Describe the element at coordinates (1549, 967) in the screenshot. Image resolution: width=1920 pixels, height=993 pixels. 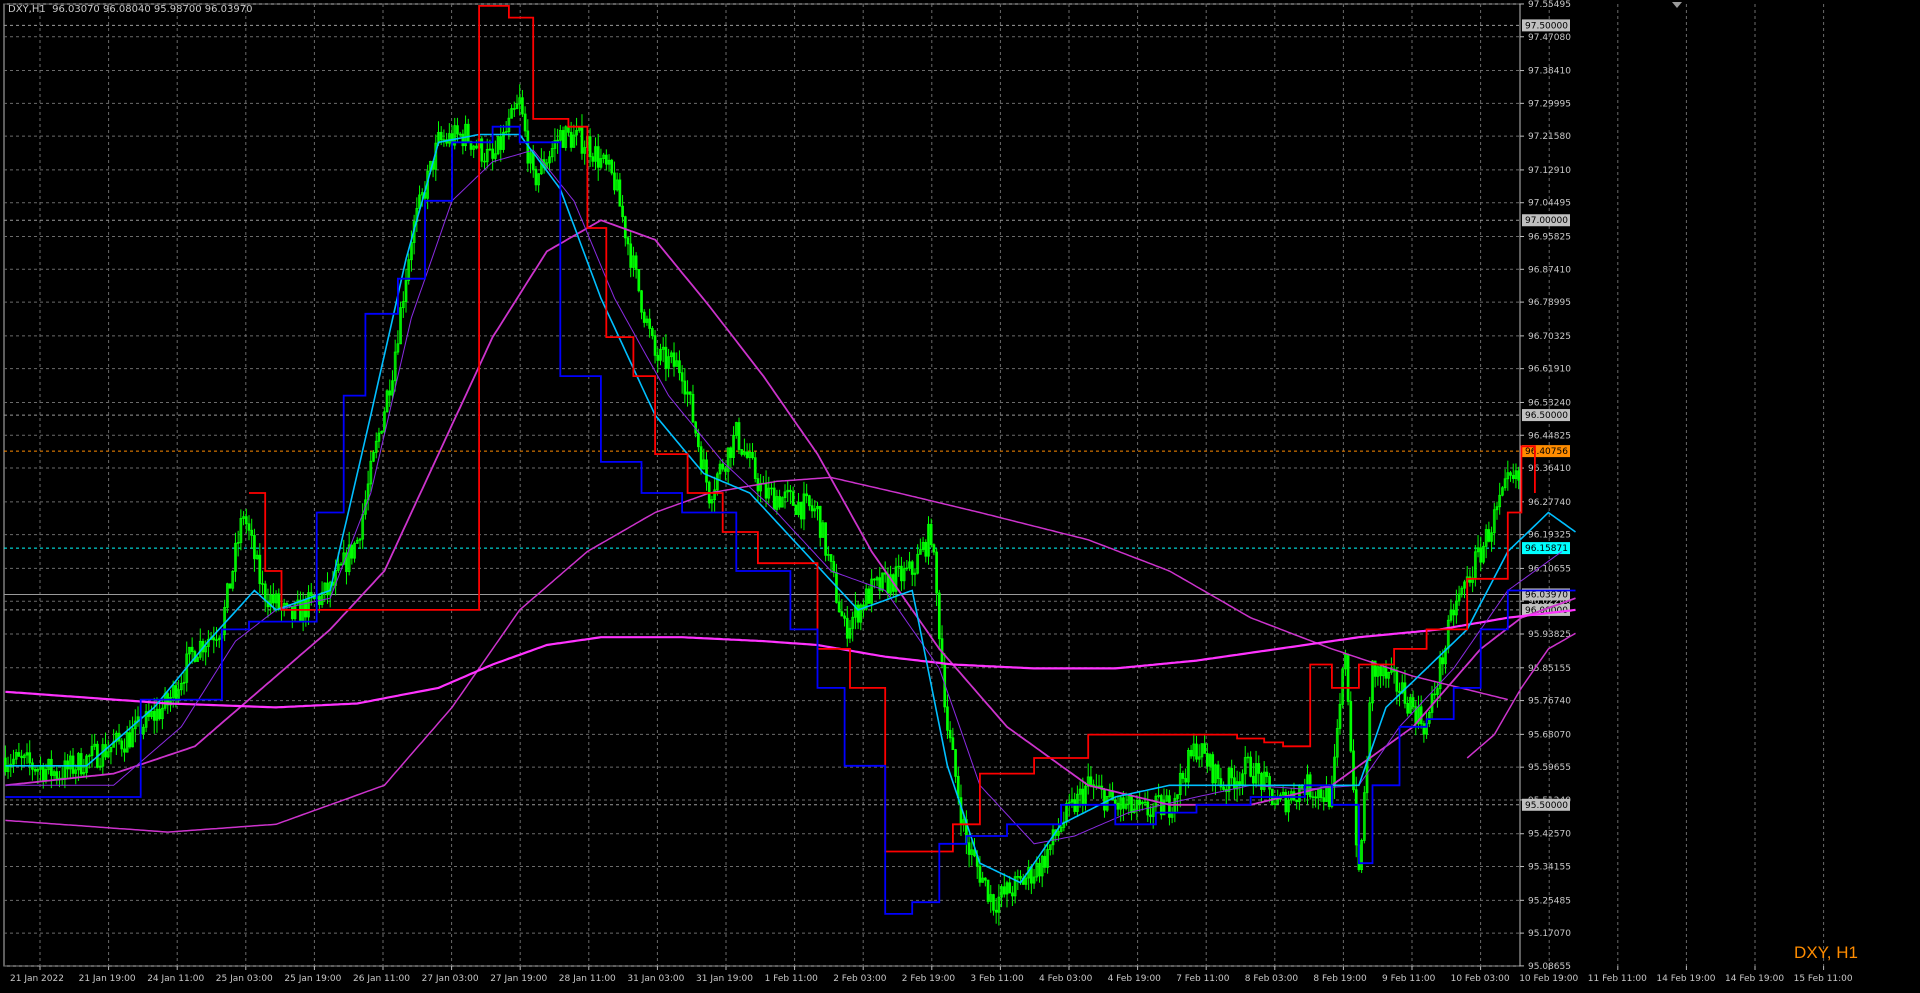
I see `y-tick-label: 95.08655` at that location.